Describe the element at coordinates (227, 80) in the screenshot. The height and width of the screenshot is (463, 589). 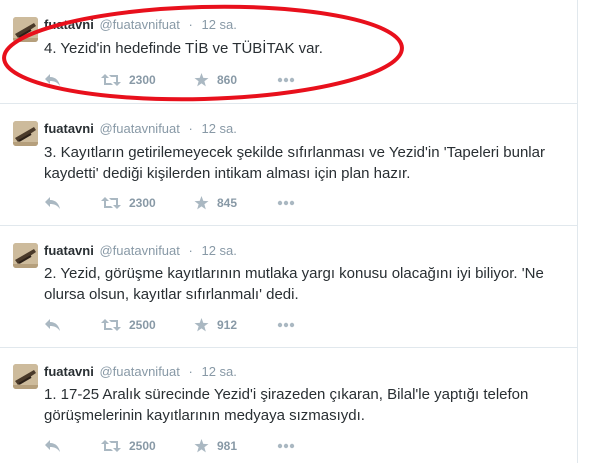
I see `favorite-count: 860` at that location.